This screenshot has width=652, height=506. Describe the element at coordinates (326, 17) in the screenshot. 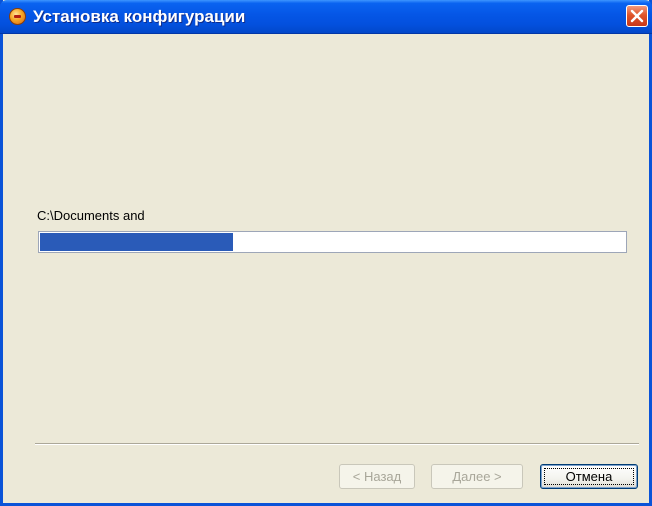

I see `title-bar: Установка конфигурации` at that location.